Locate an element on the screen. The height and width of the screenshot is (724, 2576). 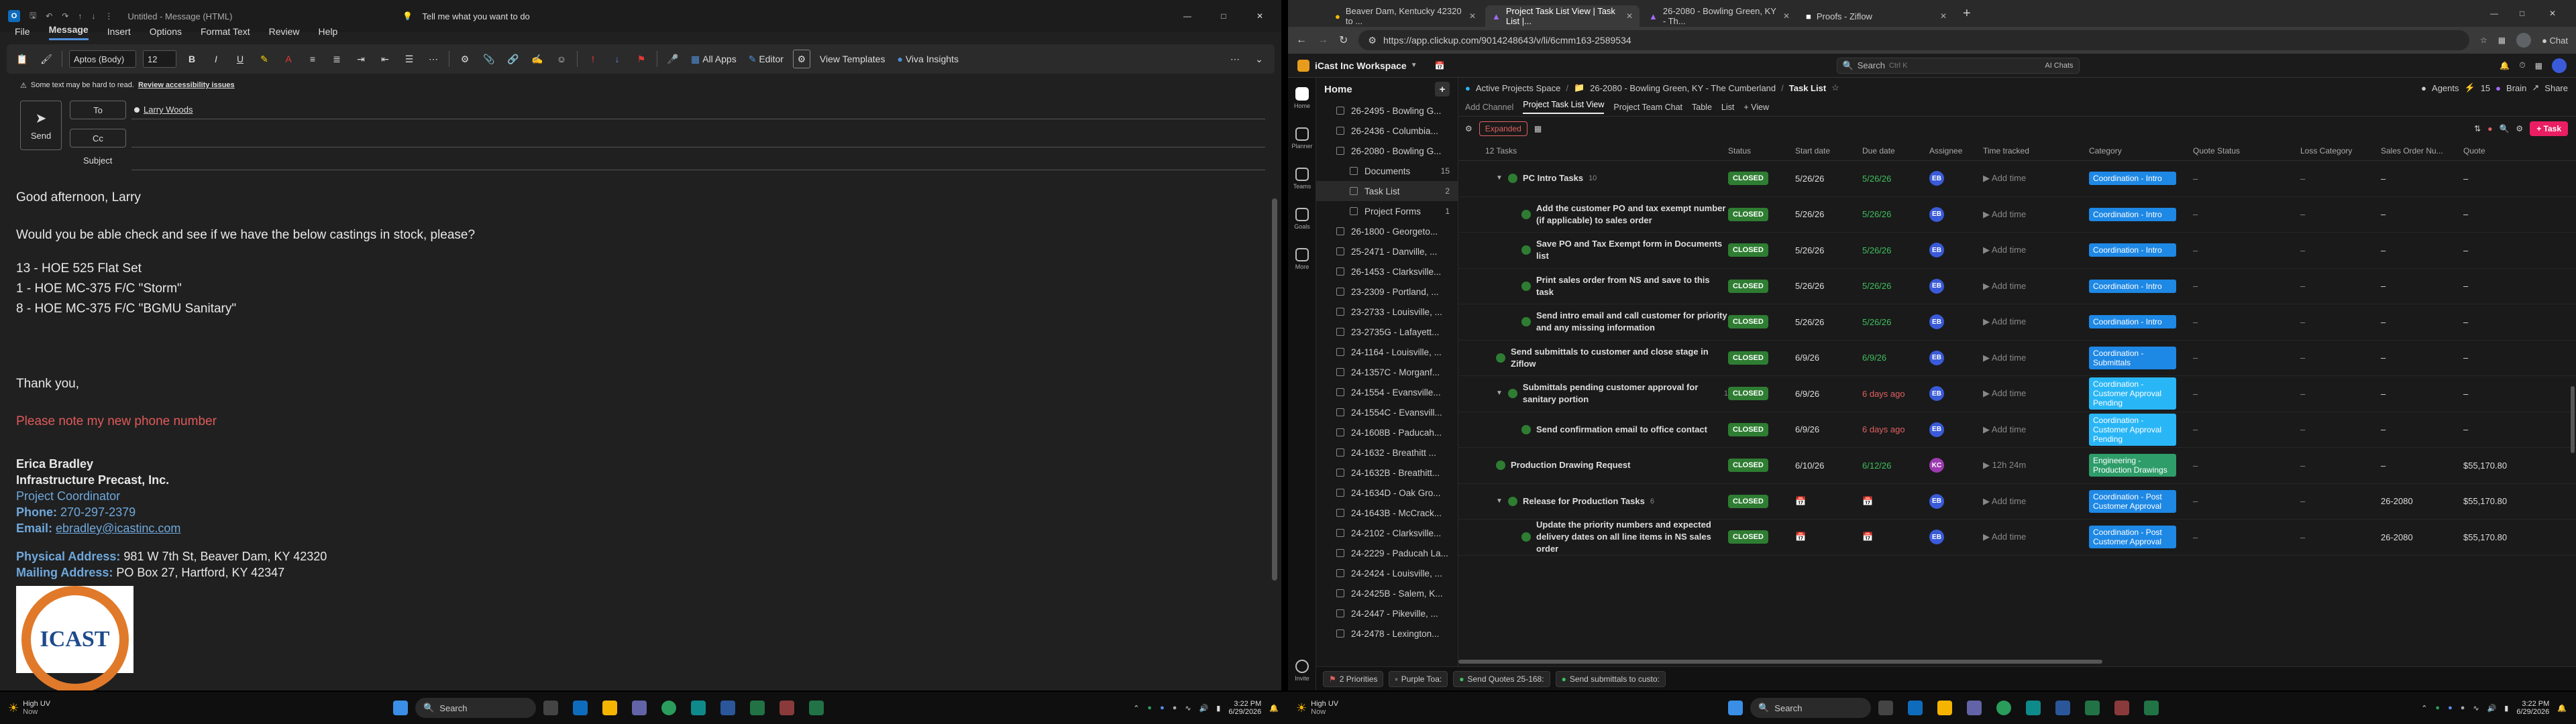
due-date-cell: 6 days ago is located at coordinates (1895, 429).